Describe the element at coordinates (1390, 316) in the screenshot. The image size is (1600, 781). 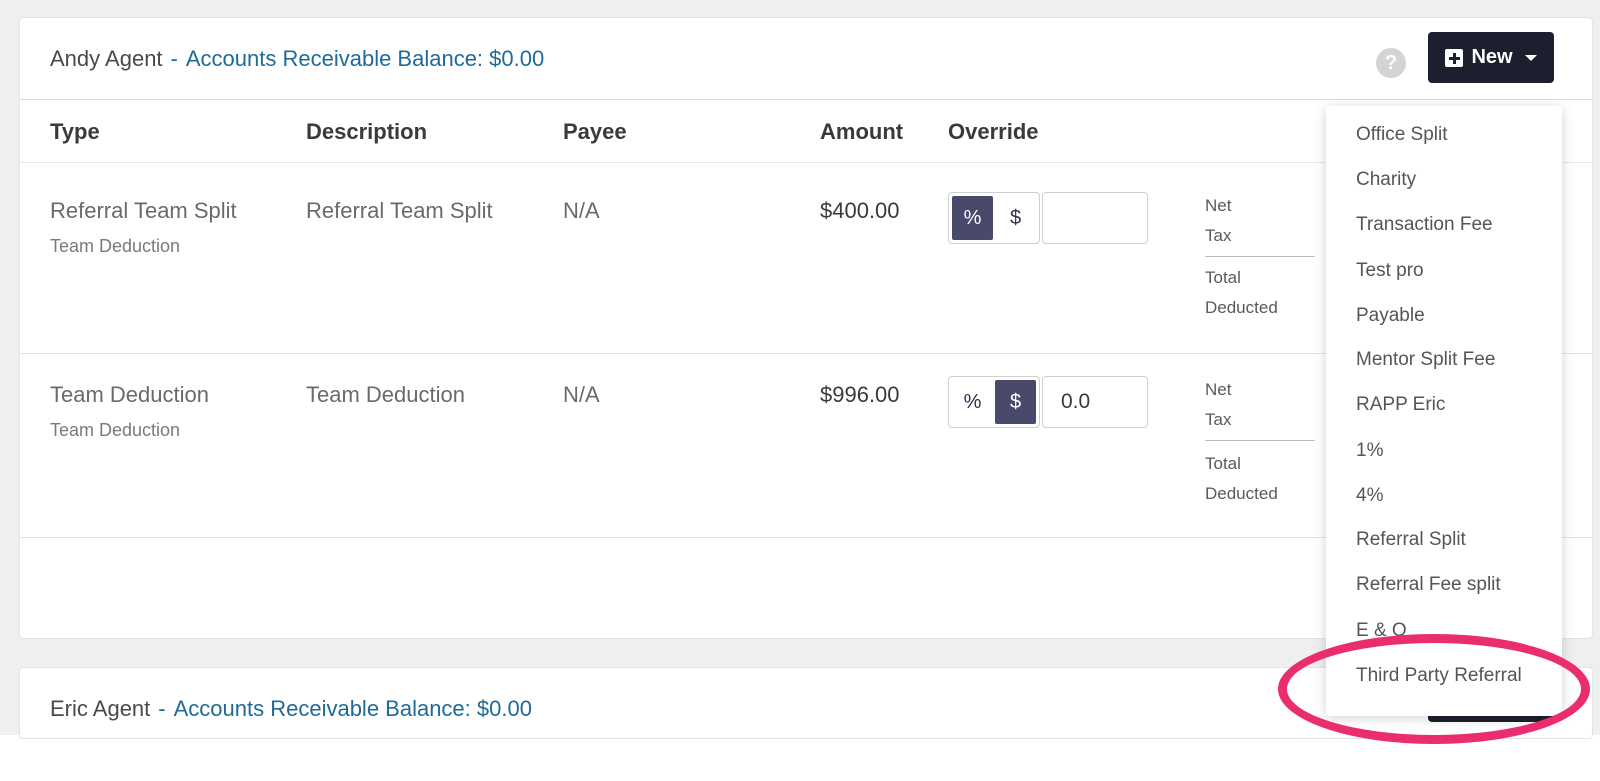
I see `menu-item-payable: Payable` at that location.